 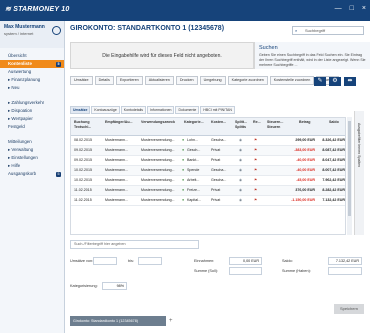 I want to click on date-to-field, so click(x=150, y=261).